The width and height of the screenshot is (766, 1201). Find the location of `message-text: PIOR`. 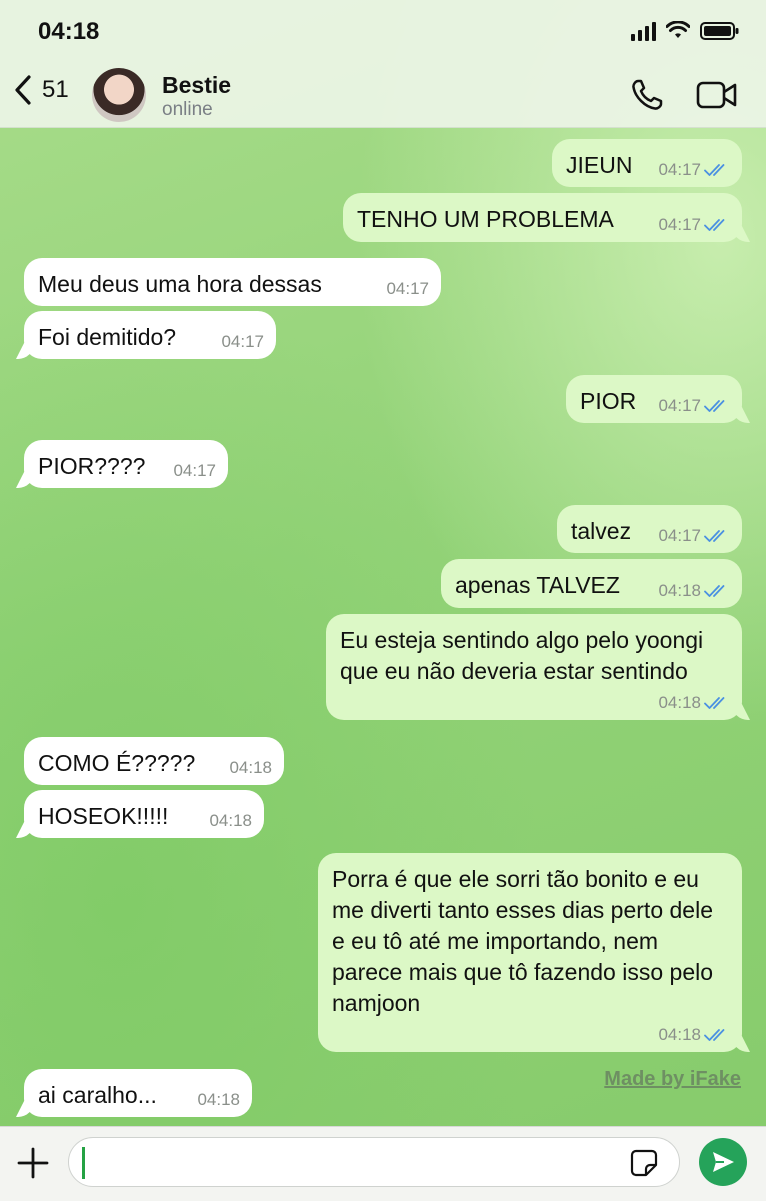

message-text: PIOR is located at coordinates (608, 401).